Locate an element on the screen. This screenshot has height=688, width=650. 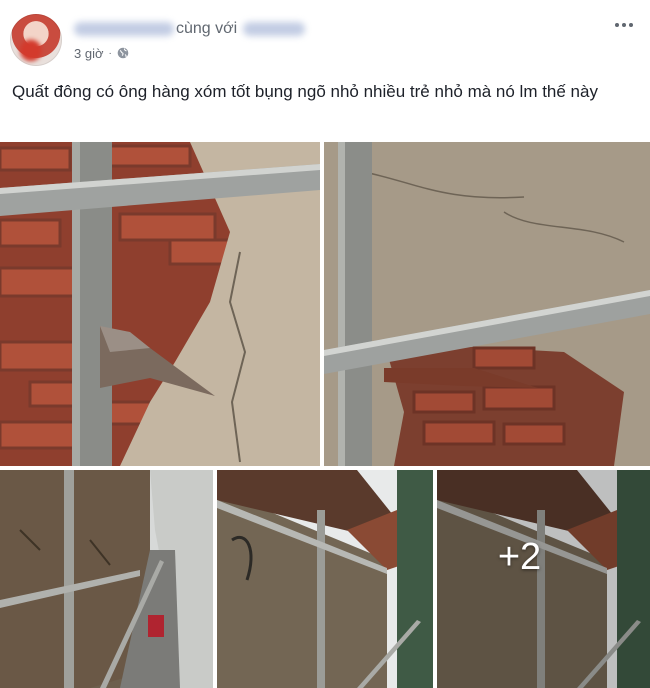
post-meta: 3 giờ · is located at coordinates (101, 53).